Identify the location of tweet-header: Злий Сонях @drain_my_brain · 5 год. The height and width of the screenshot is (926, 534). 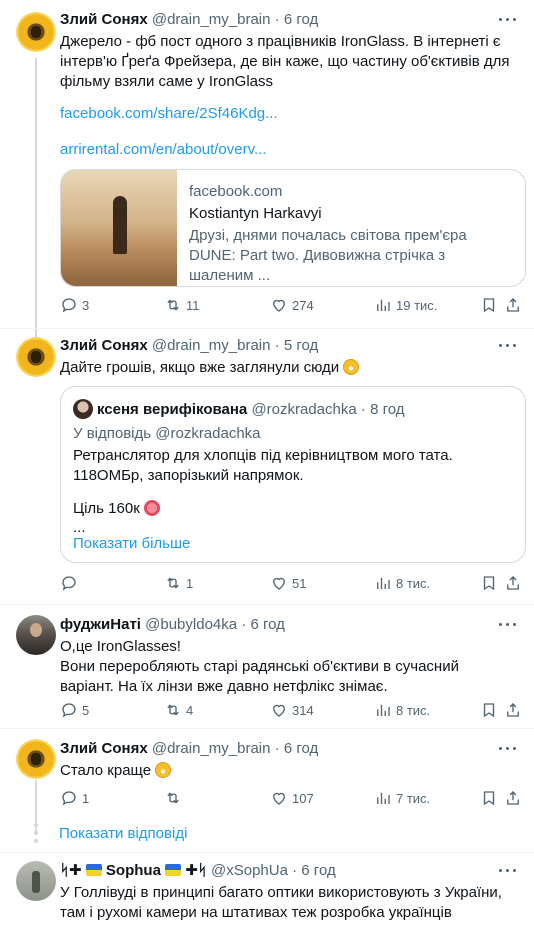
(273, 346).